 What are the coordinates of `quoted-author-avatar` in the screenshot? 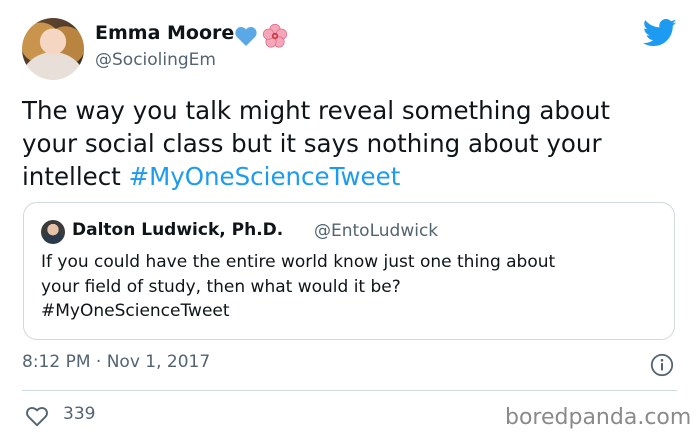 It's located at (53, 232).